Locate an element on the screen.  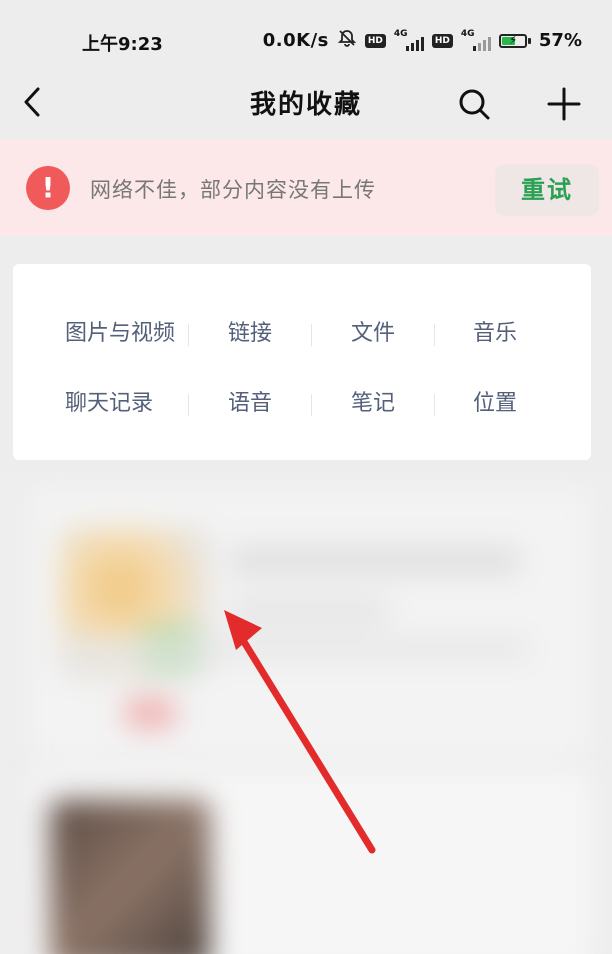
alert-message: 网络不佳，部分内容没有上传 is located at coordinates (233, 190).